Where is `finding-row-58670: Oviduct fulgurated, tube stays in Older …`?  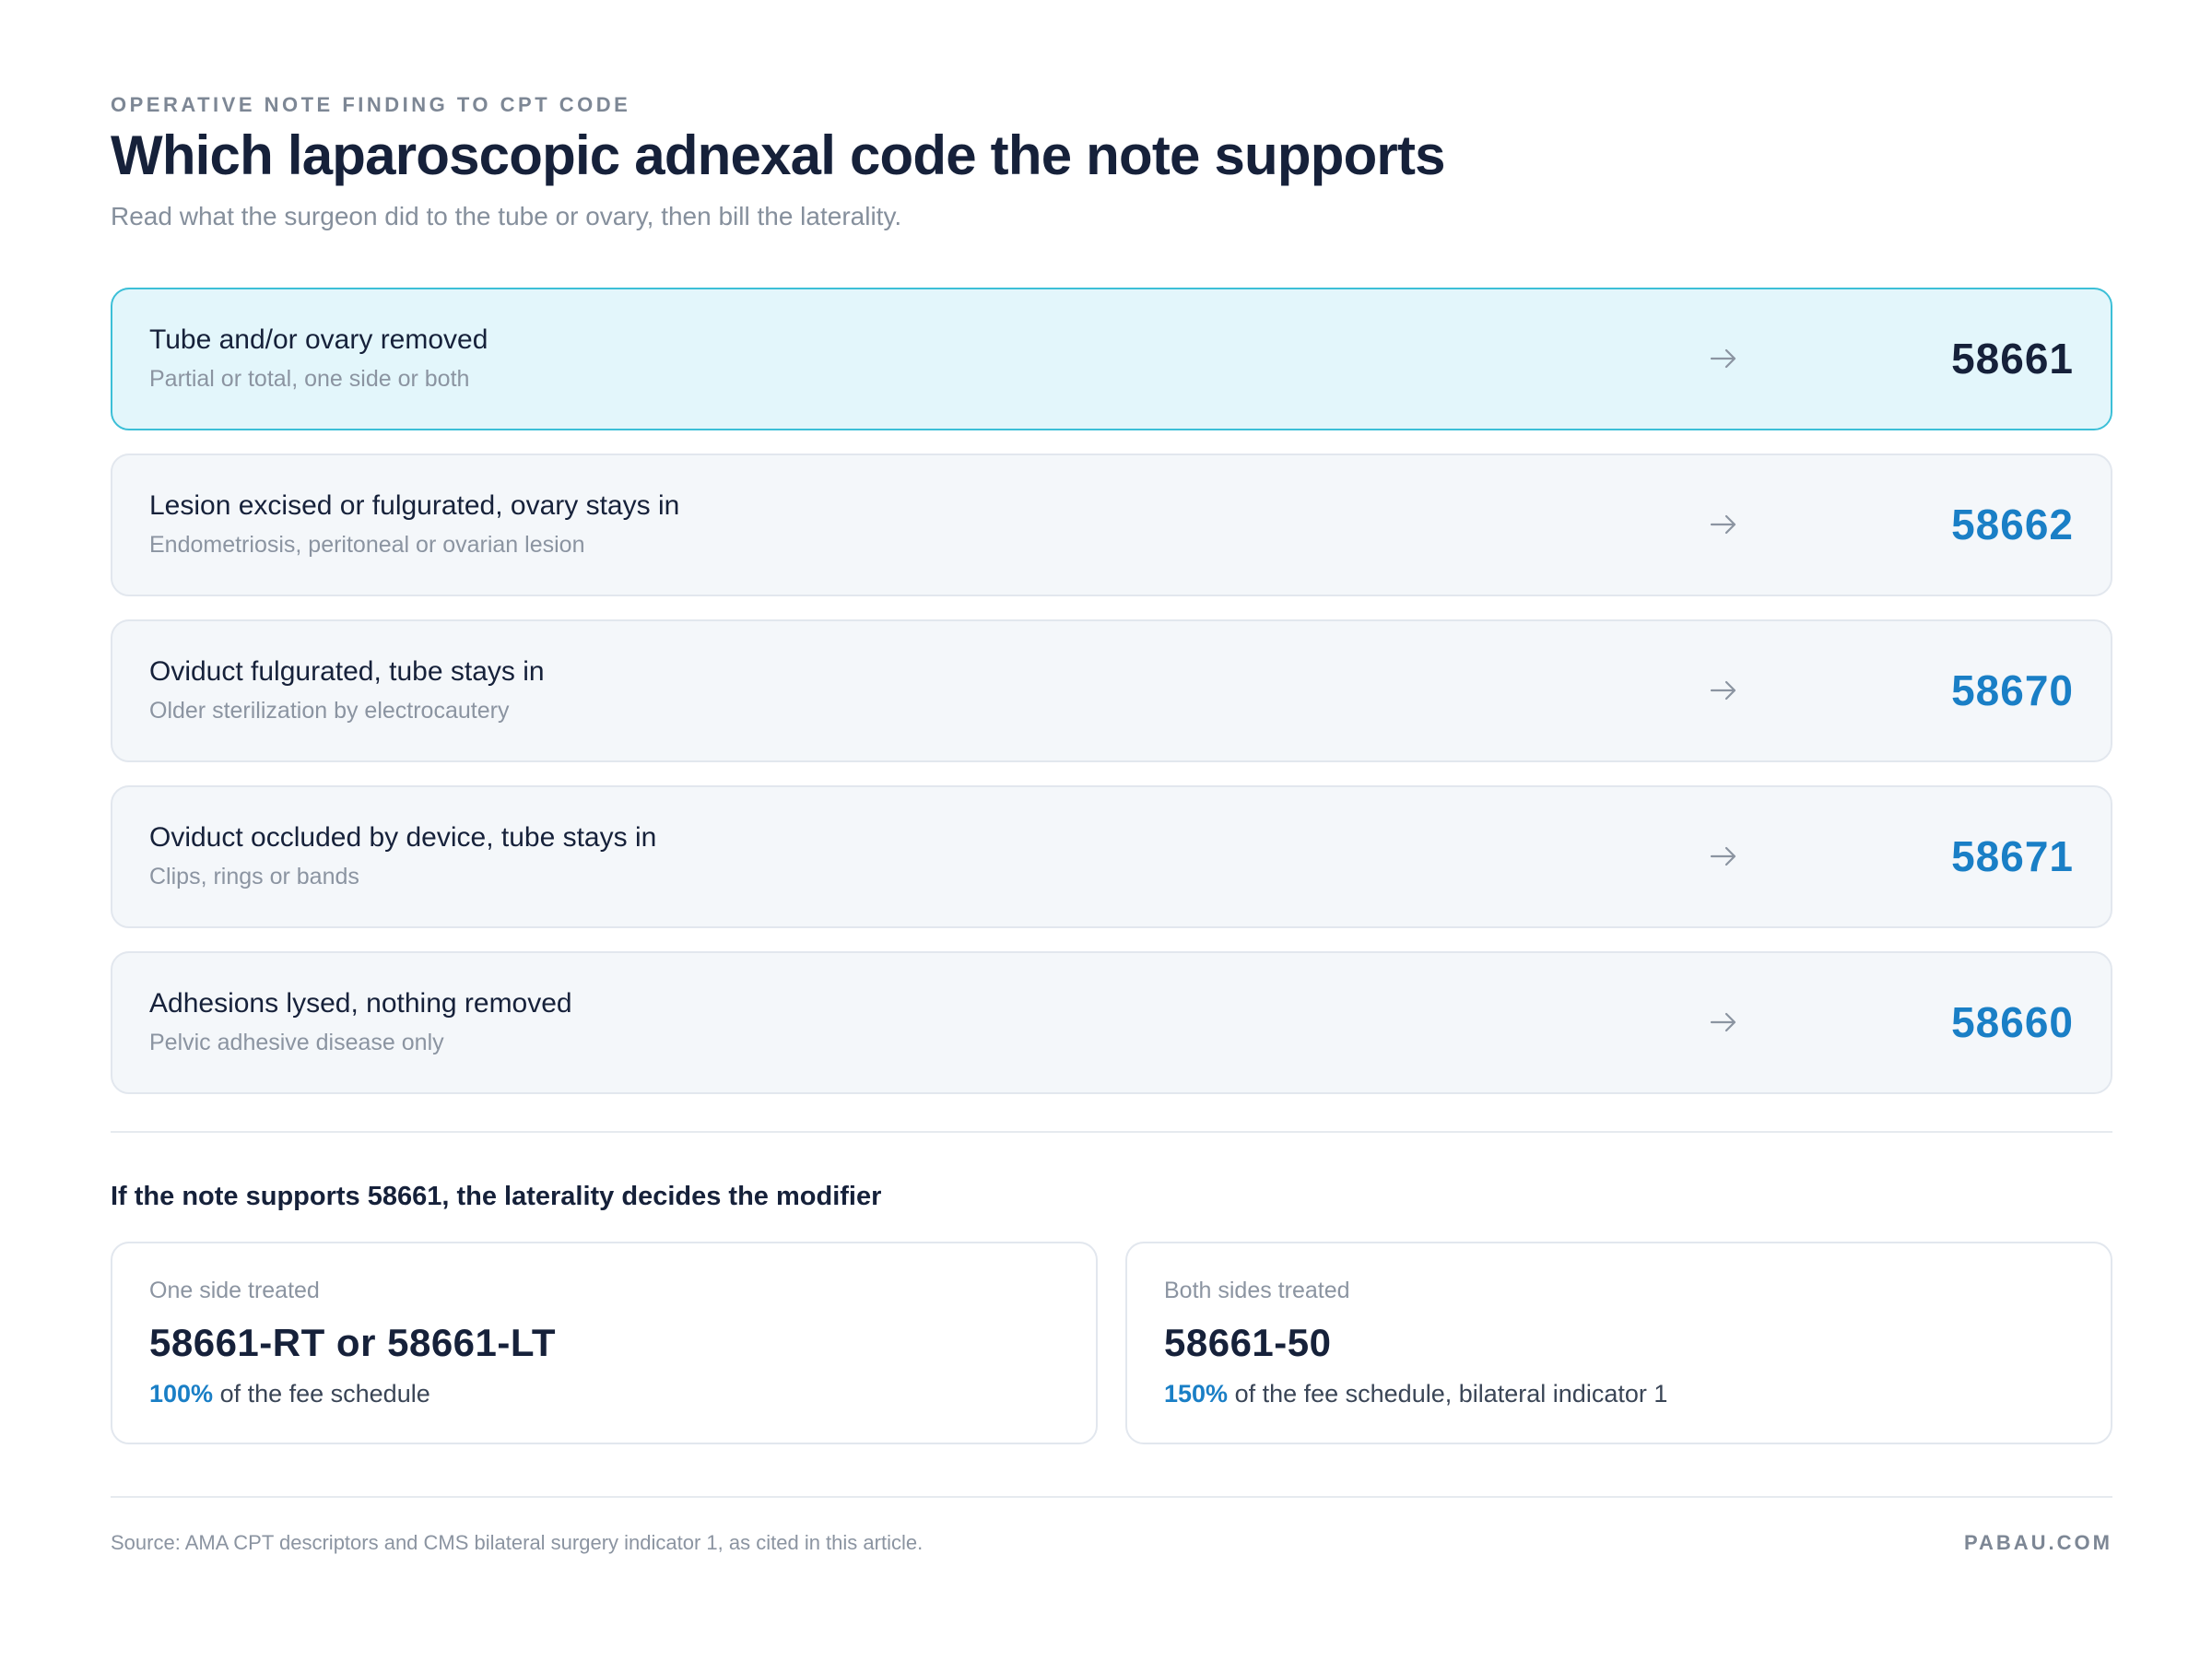 finding-row-58670: Oviduct fulgurated, tube stays in Older … is located at coordinates (1111, 690).